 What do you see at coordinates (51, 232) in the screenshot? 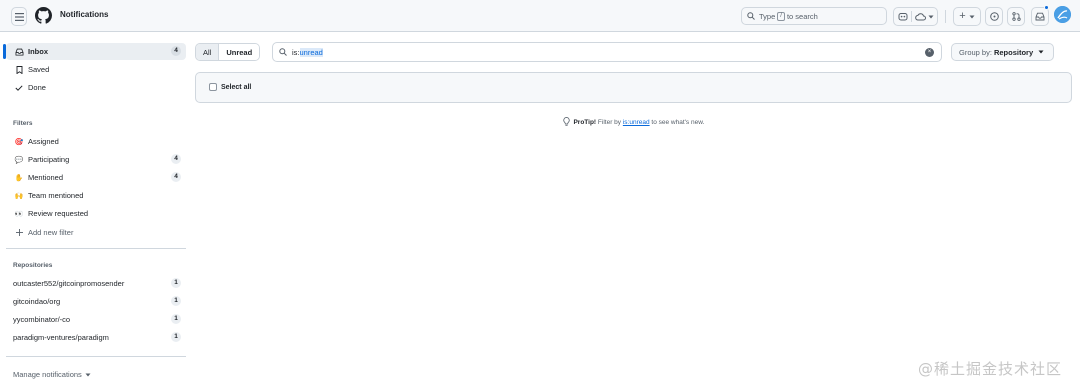
I see `add-filter-label: Add new filter` at bounding box center [51, 232].